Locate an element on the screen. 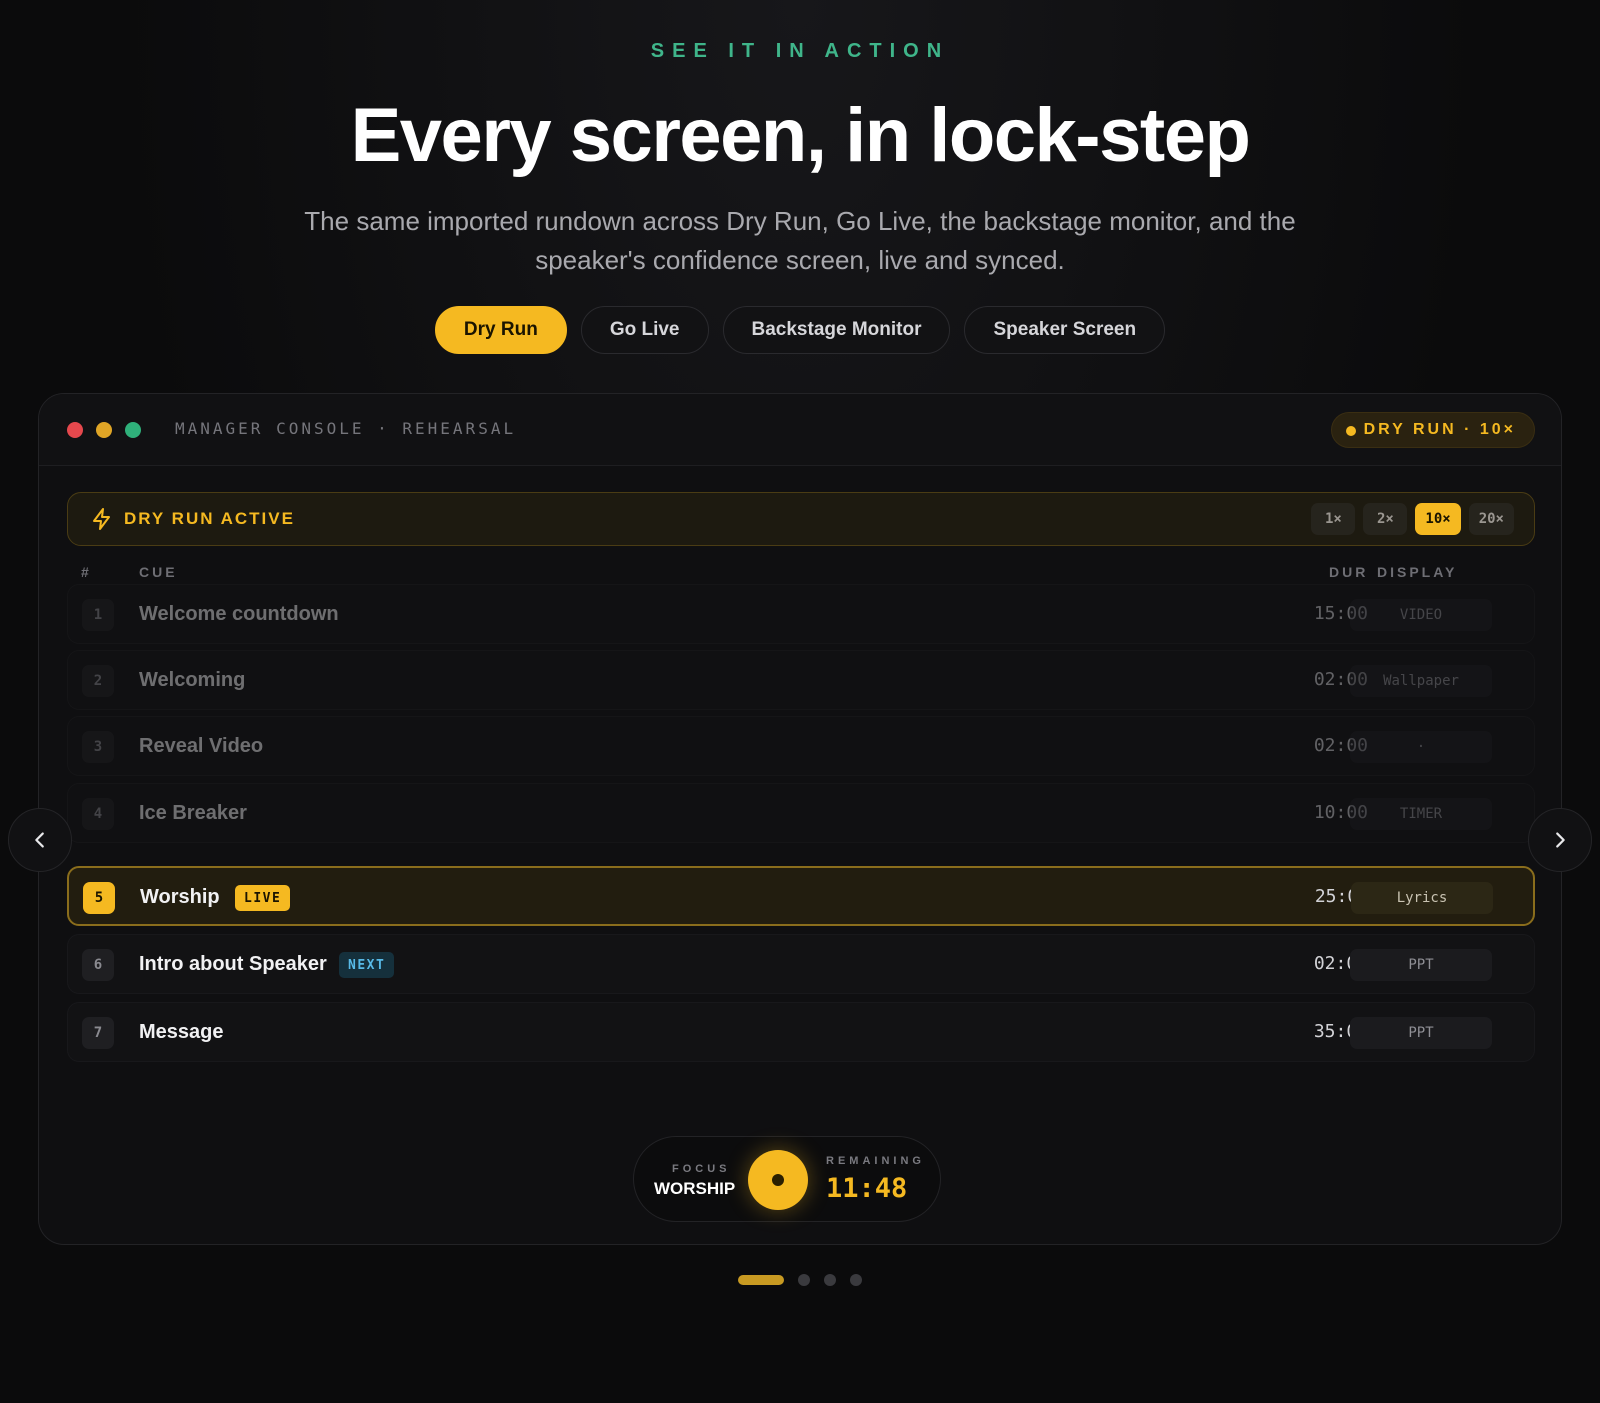 This screenshot has width=1600, height=1403. speed-selector: 1× 2× 10× 20× is located at coordinates (1412, 519).